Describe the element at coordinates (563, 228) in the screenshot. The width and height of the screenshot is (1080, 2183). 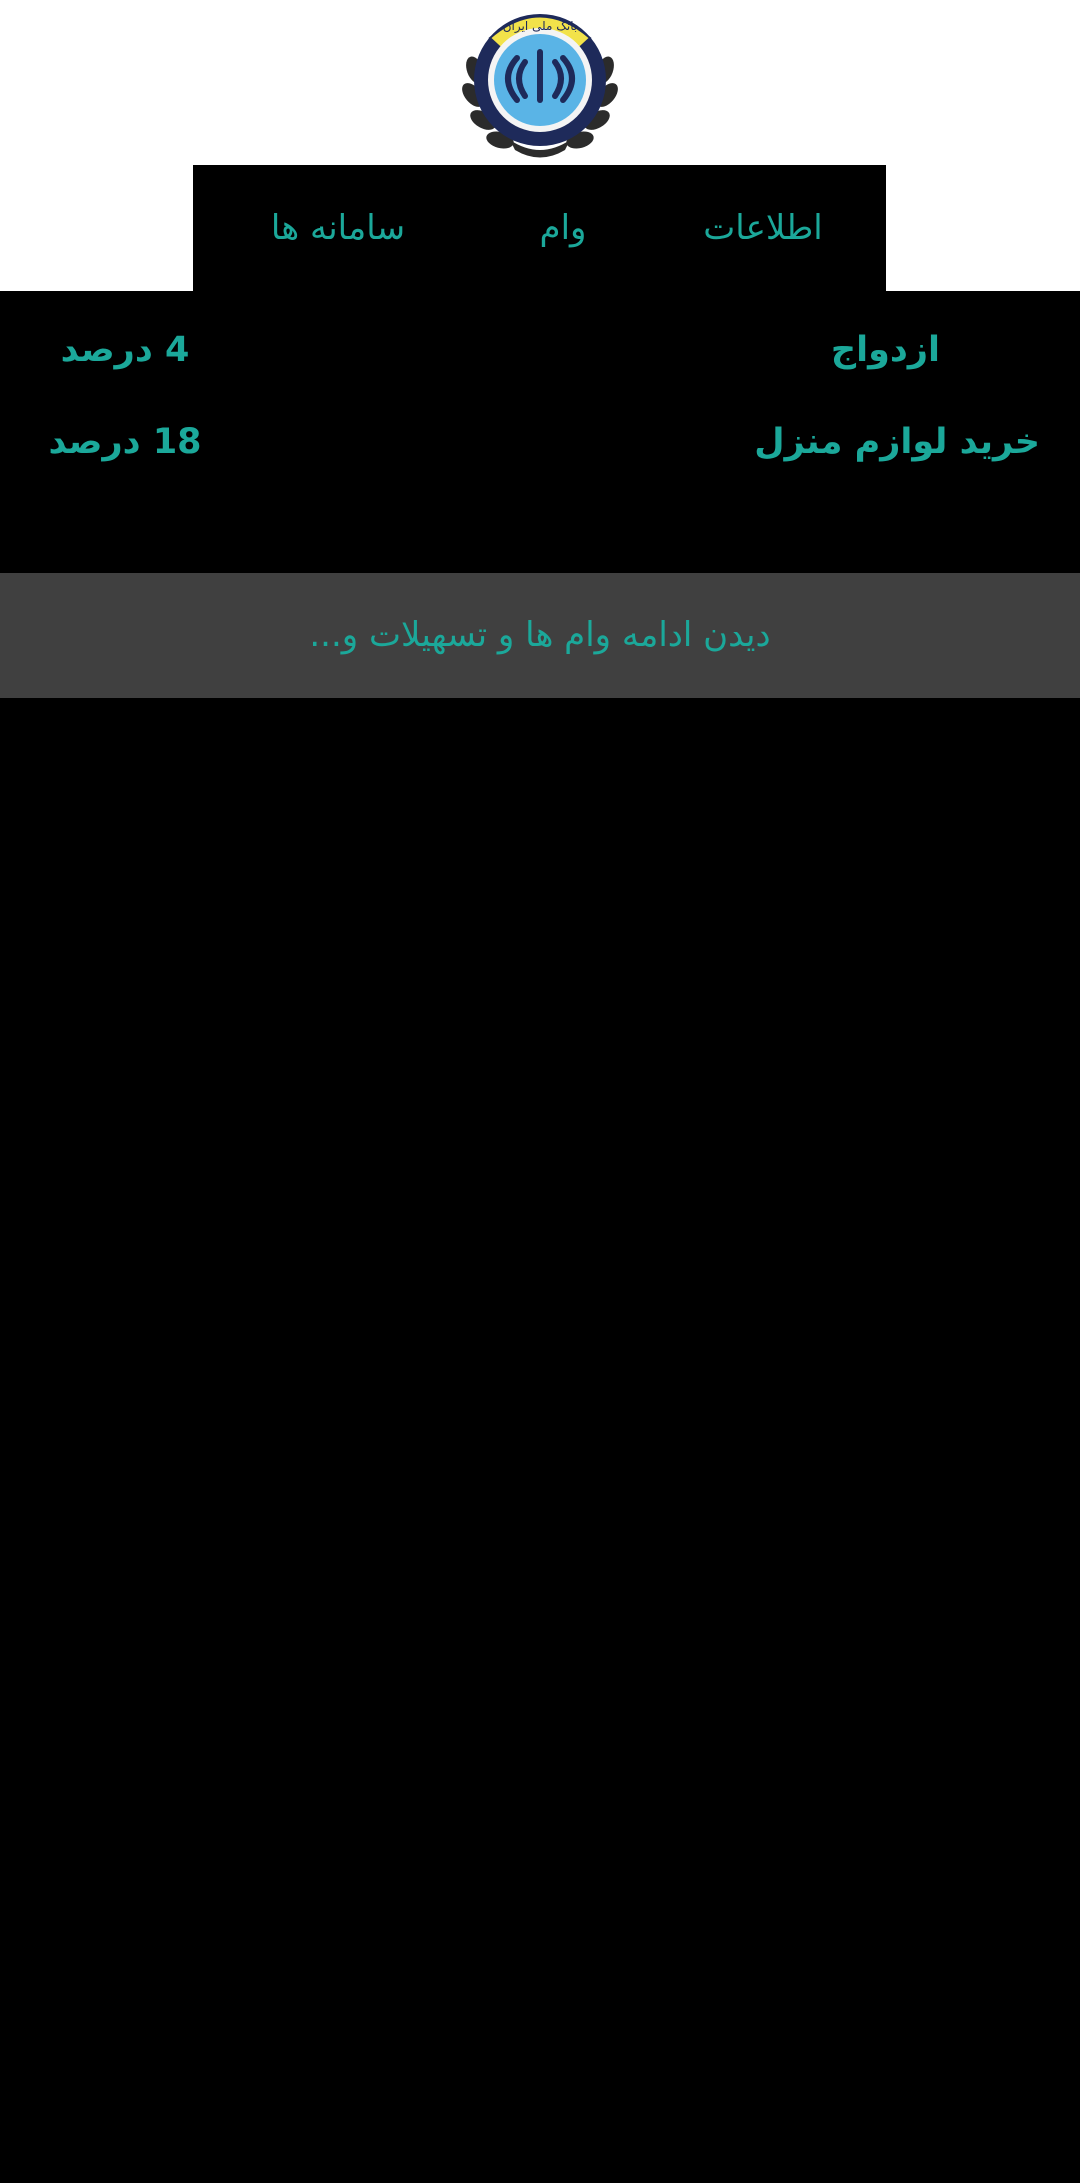
I see `tab-loan: وام` at that location.